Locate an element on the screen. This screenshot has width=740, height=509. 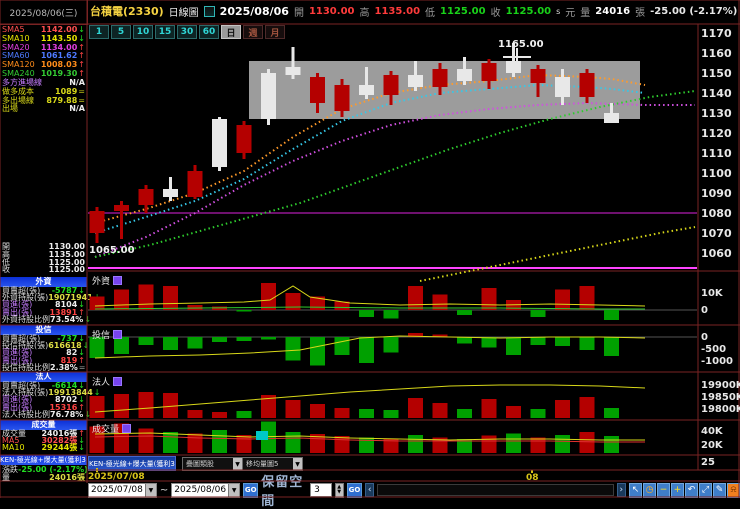
close-value: 1125.00 is located at coordinates (528, 11).